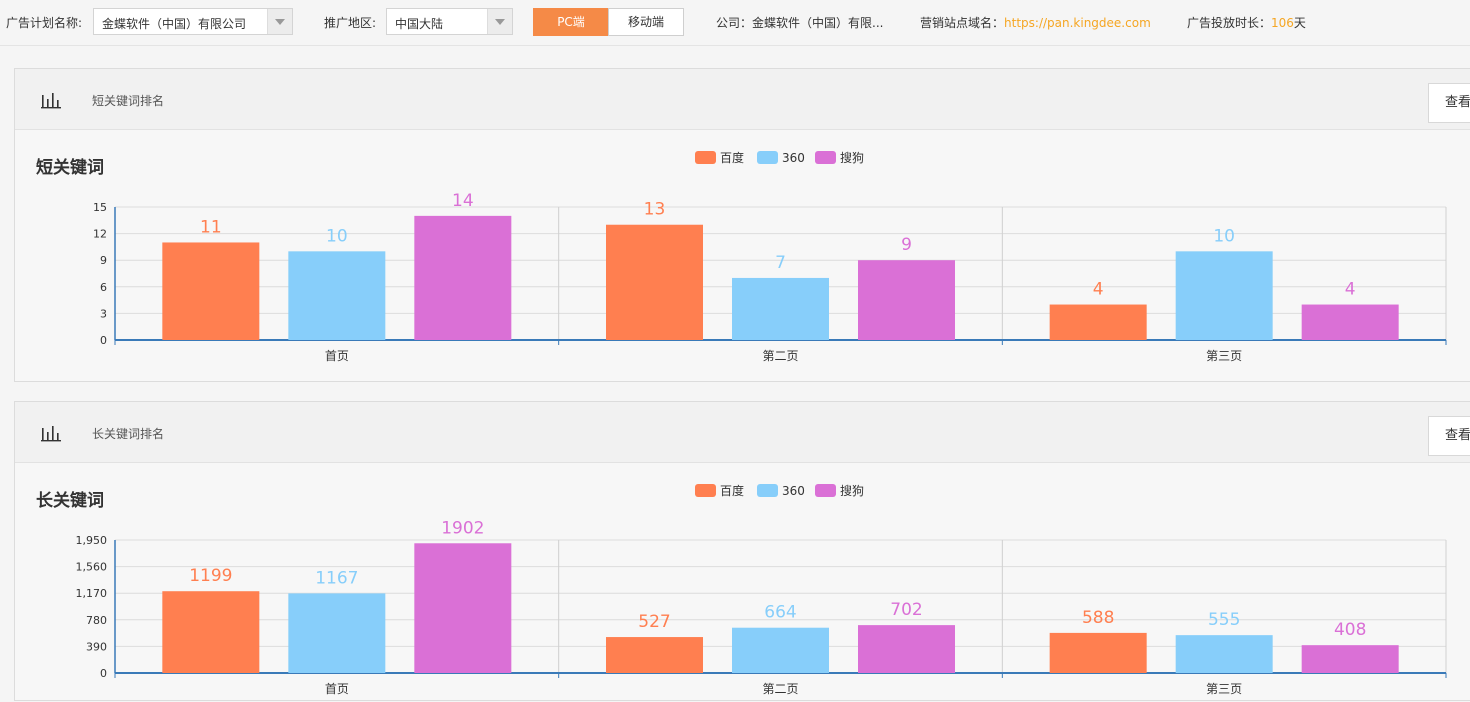 The height and width of the screenshot is (702, 1470). What do you see at coordinates (96, 646) in the screenshot?
I see `y-tick-label: 390` at bounding box center [96, 646].